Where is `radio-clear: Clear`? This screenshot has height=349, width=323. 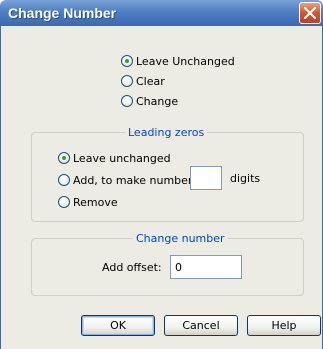
radio-clear: Clear is located at coordinates (143, 81).